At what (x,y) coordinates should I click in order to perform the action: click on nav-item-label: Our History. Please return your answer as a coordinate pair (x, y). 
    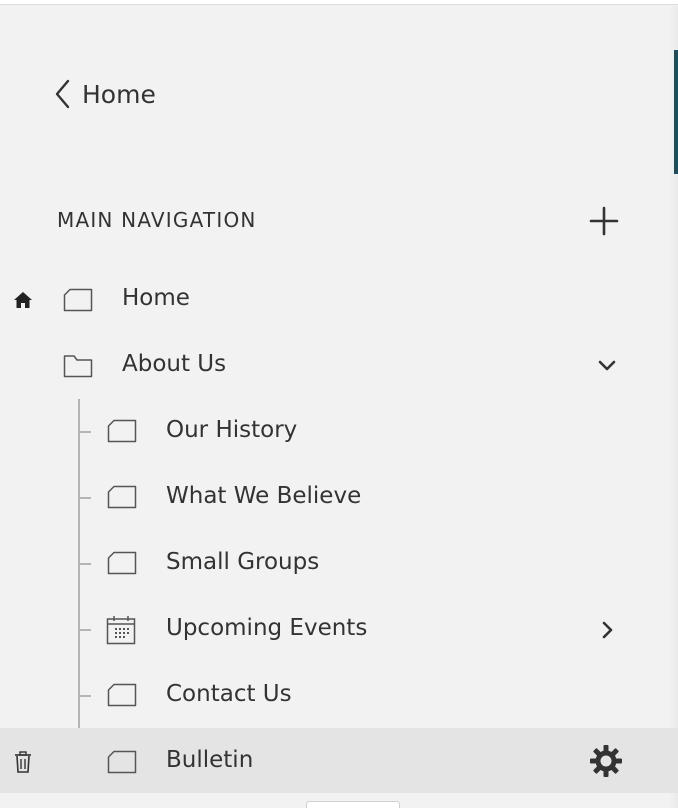
    Looking at the image, I should click on (232, 430).